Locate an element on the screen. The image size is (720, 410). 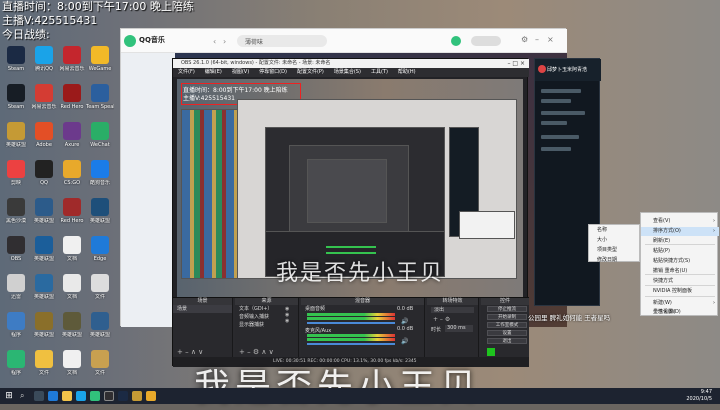
desktop-icon: 迅雷 is located at coordinates (16, 292).